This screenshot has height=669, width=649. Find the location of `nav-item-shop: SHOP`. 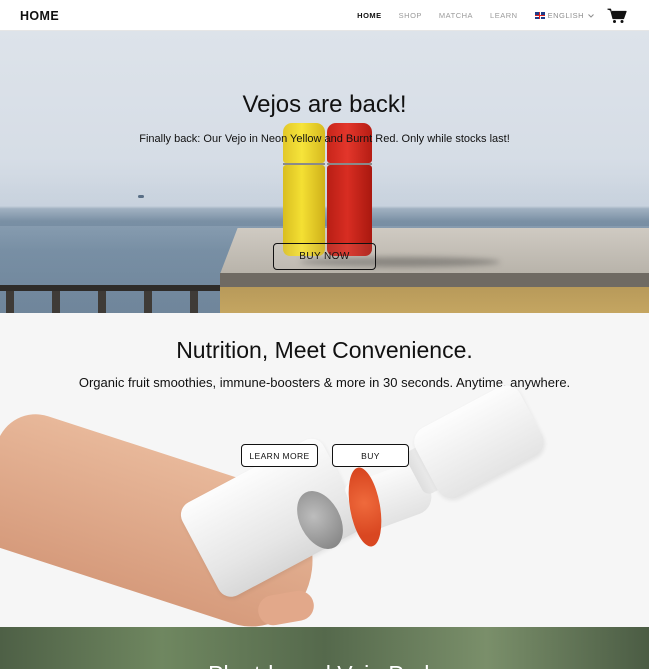

nav-item-shop: SHOP is located at coordinates (410, 15).